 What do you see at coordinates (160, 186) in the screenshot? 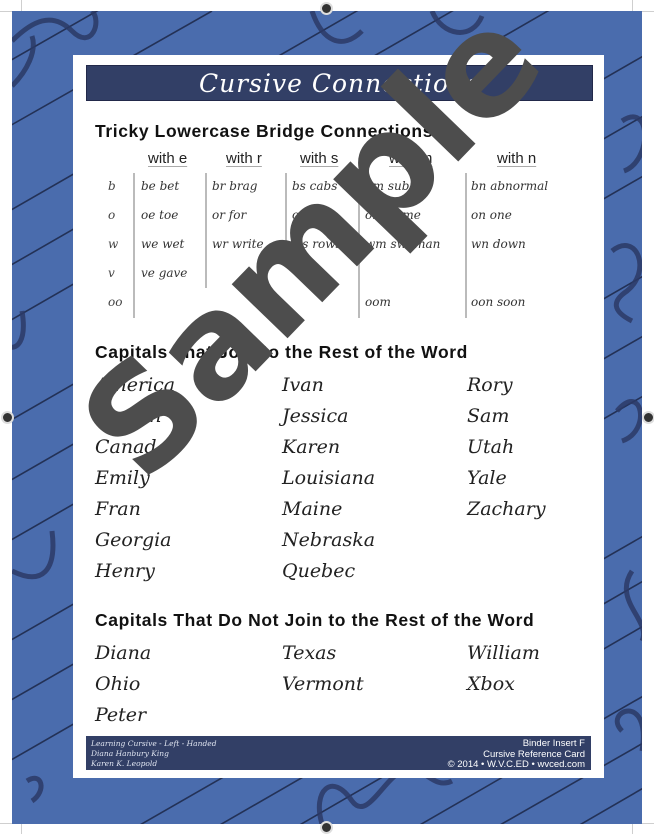
I see `bridge-cell: be bet` at bounding box center [160, 186].